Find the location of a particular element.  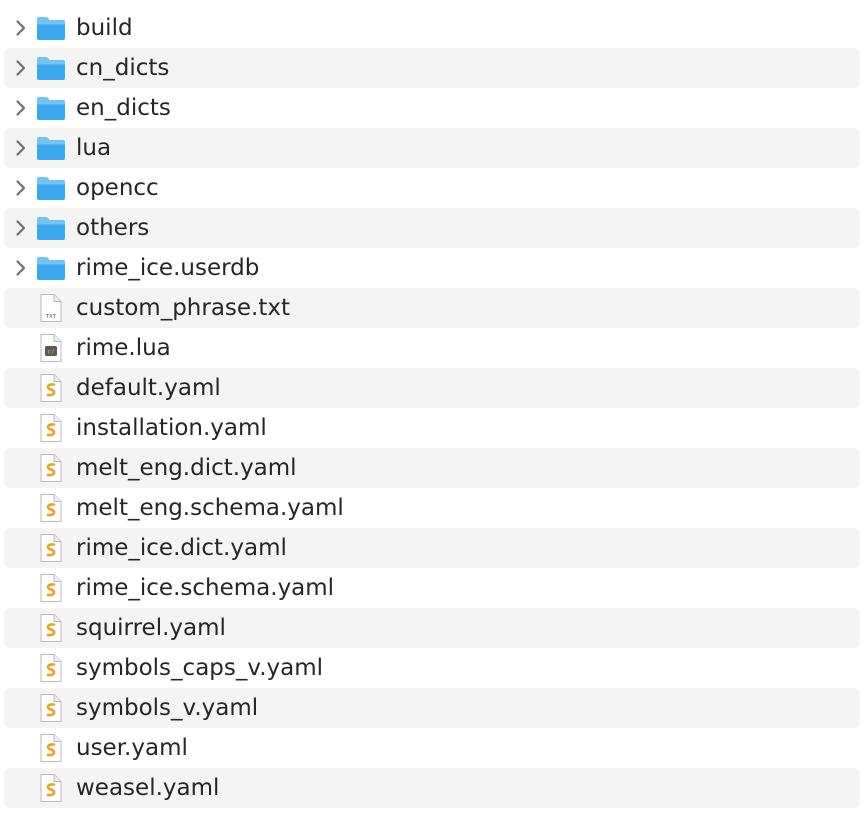

item-name: rime.lua is located at coordinates (123, 348).